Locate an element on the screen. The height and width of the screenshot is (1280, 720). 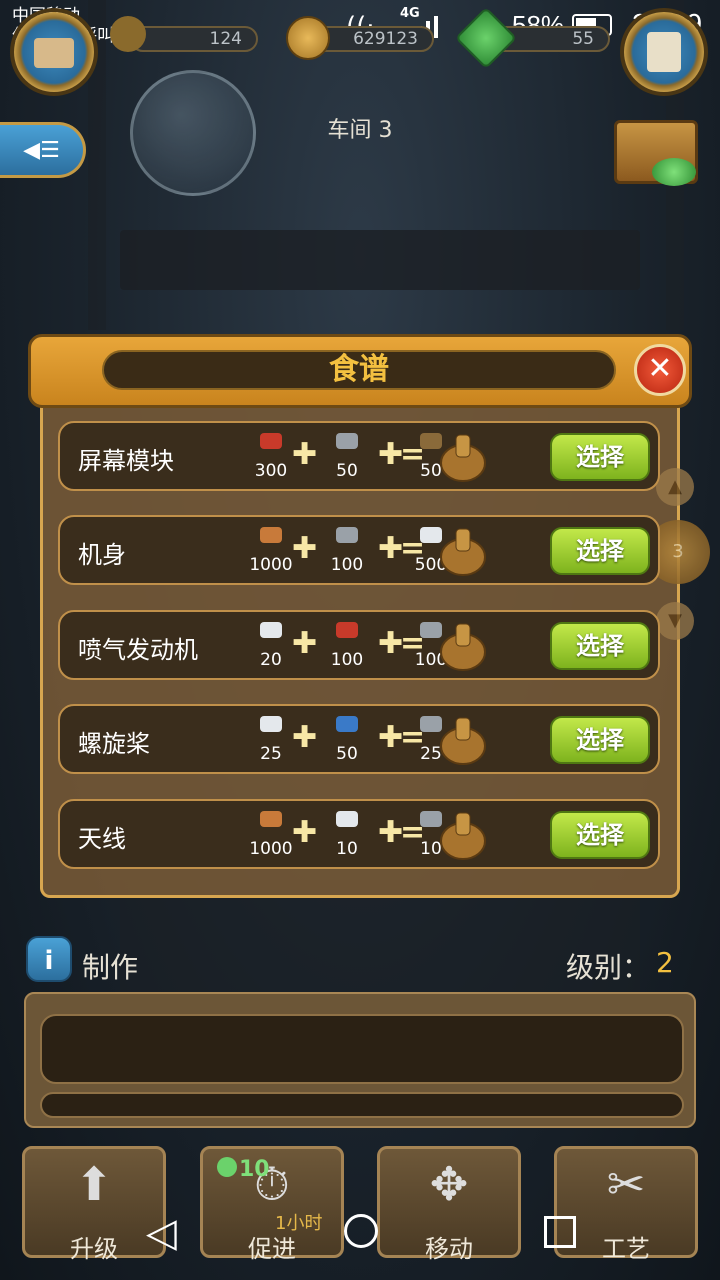
ingredient-quantity: 25 is located at coordinates (271, 754).